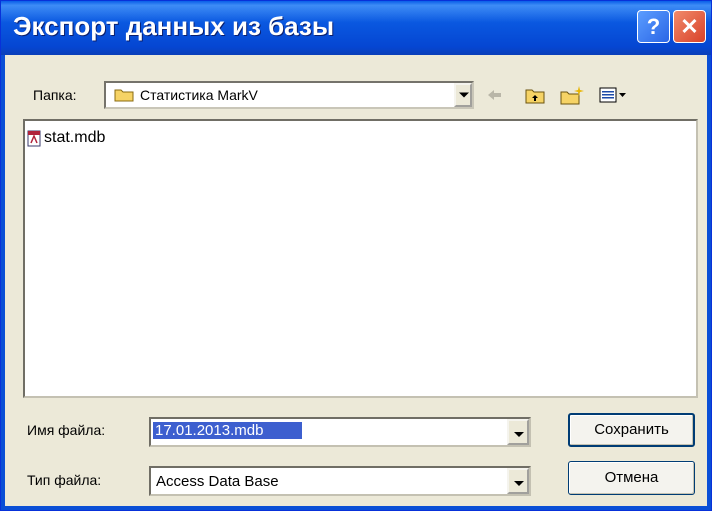 The height and width of the screenshot is (511, 712). Describe the element at coordinates (340, 432) in the screenshot. I see `filename-field` at that location.